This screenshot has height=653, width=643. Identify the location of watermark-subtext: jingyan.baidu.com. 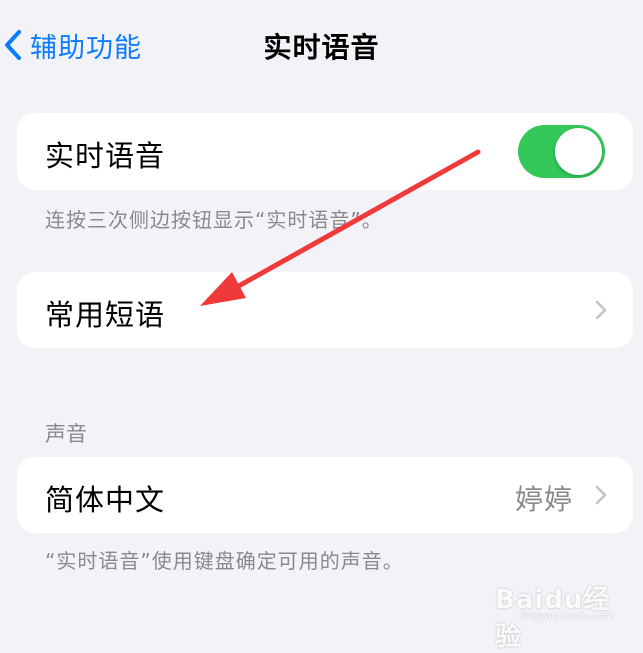
(567, 616).